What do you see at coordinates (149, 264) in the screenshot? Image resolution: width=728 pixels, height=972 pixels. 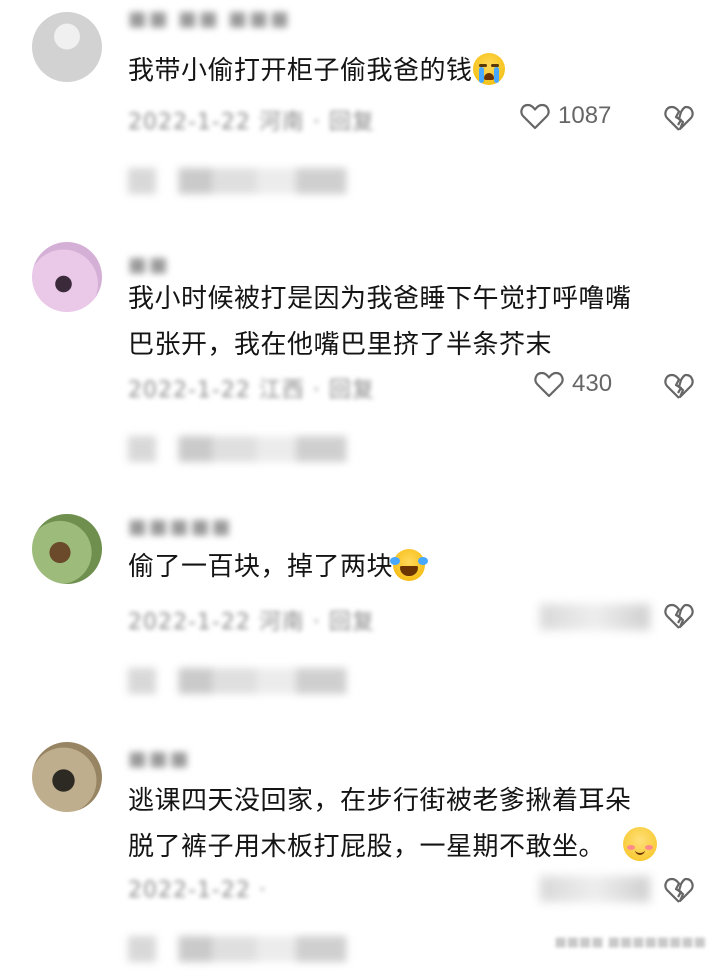 I see `username: ■■` at bounding box center [149, 264].